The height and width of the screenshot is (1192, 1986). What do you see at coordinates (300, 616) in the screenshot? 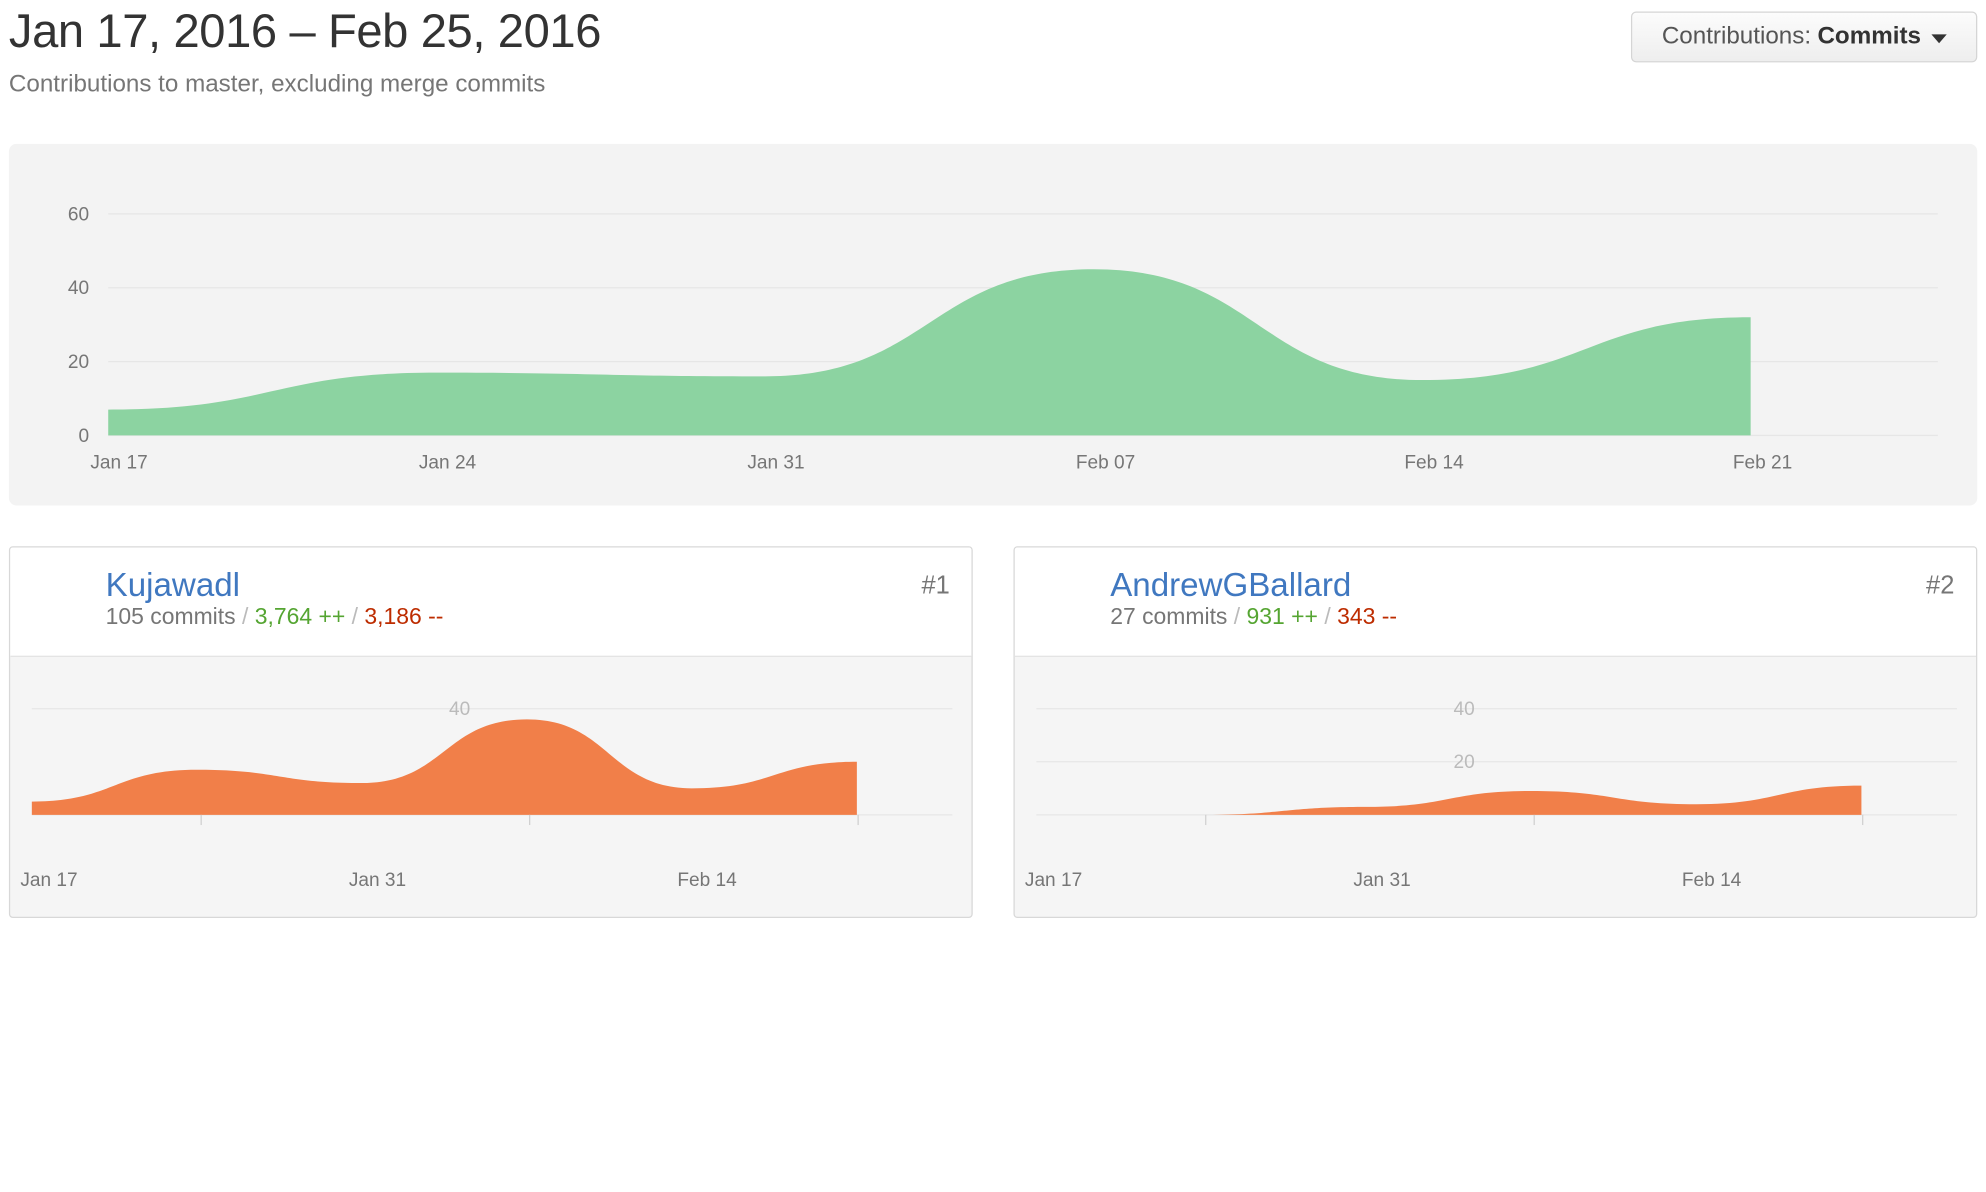
I see `additions-count: 3,764 ++` at bounding box center [300, 616].